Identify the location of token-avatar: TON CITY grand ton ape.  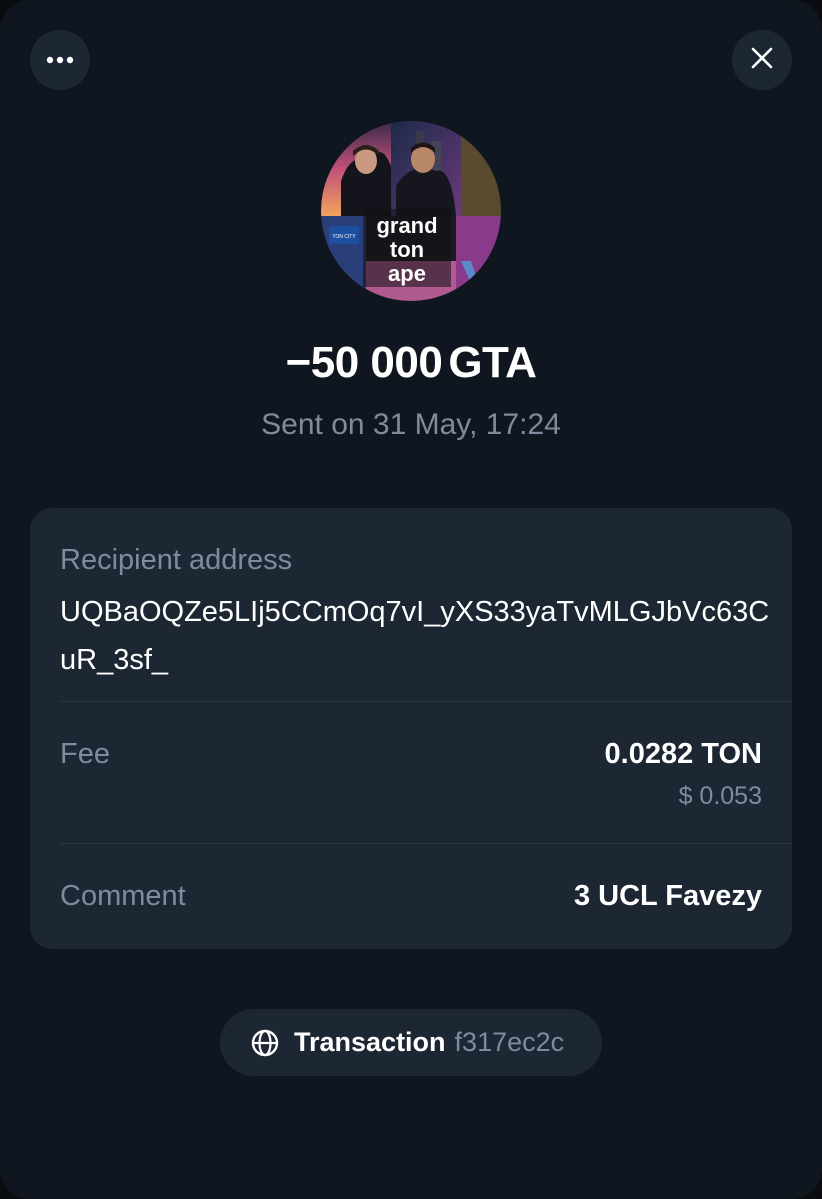
(411, 211).